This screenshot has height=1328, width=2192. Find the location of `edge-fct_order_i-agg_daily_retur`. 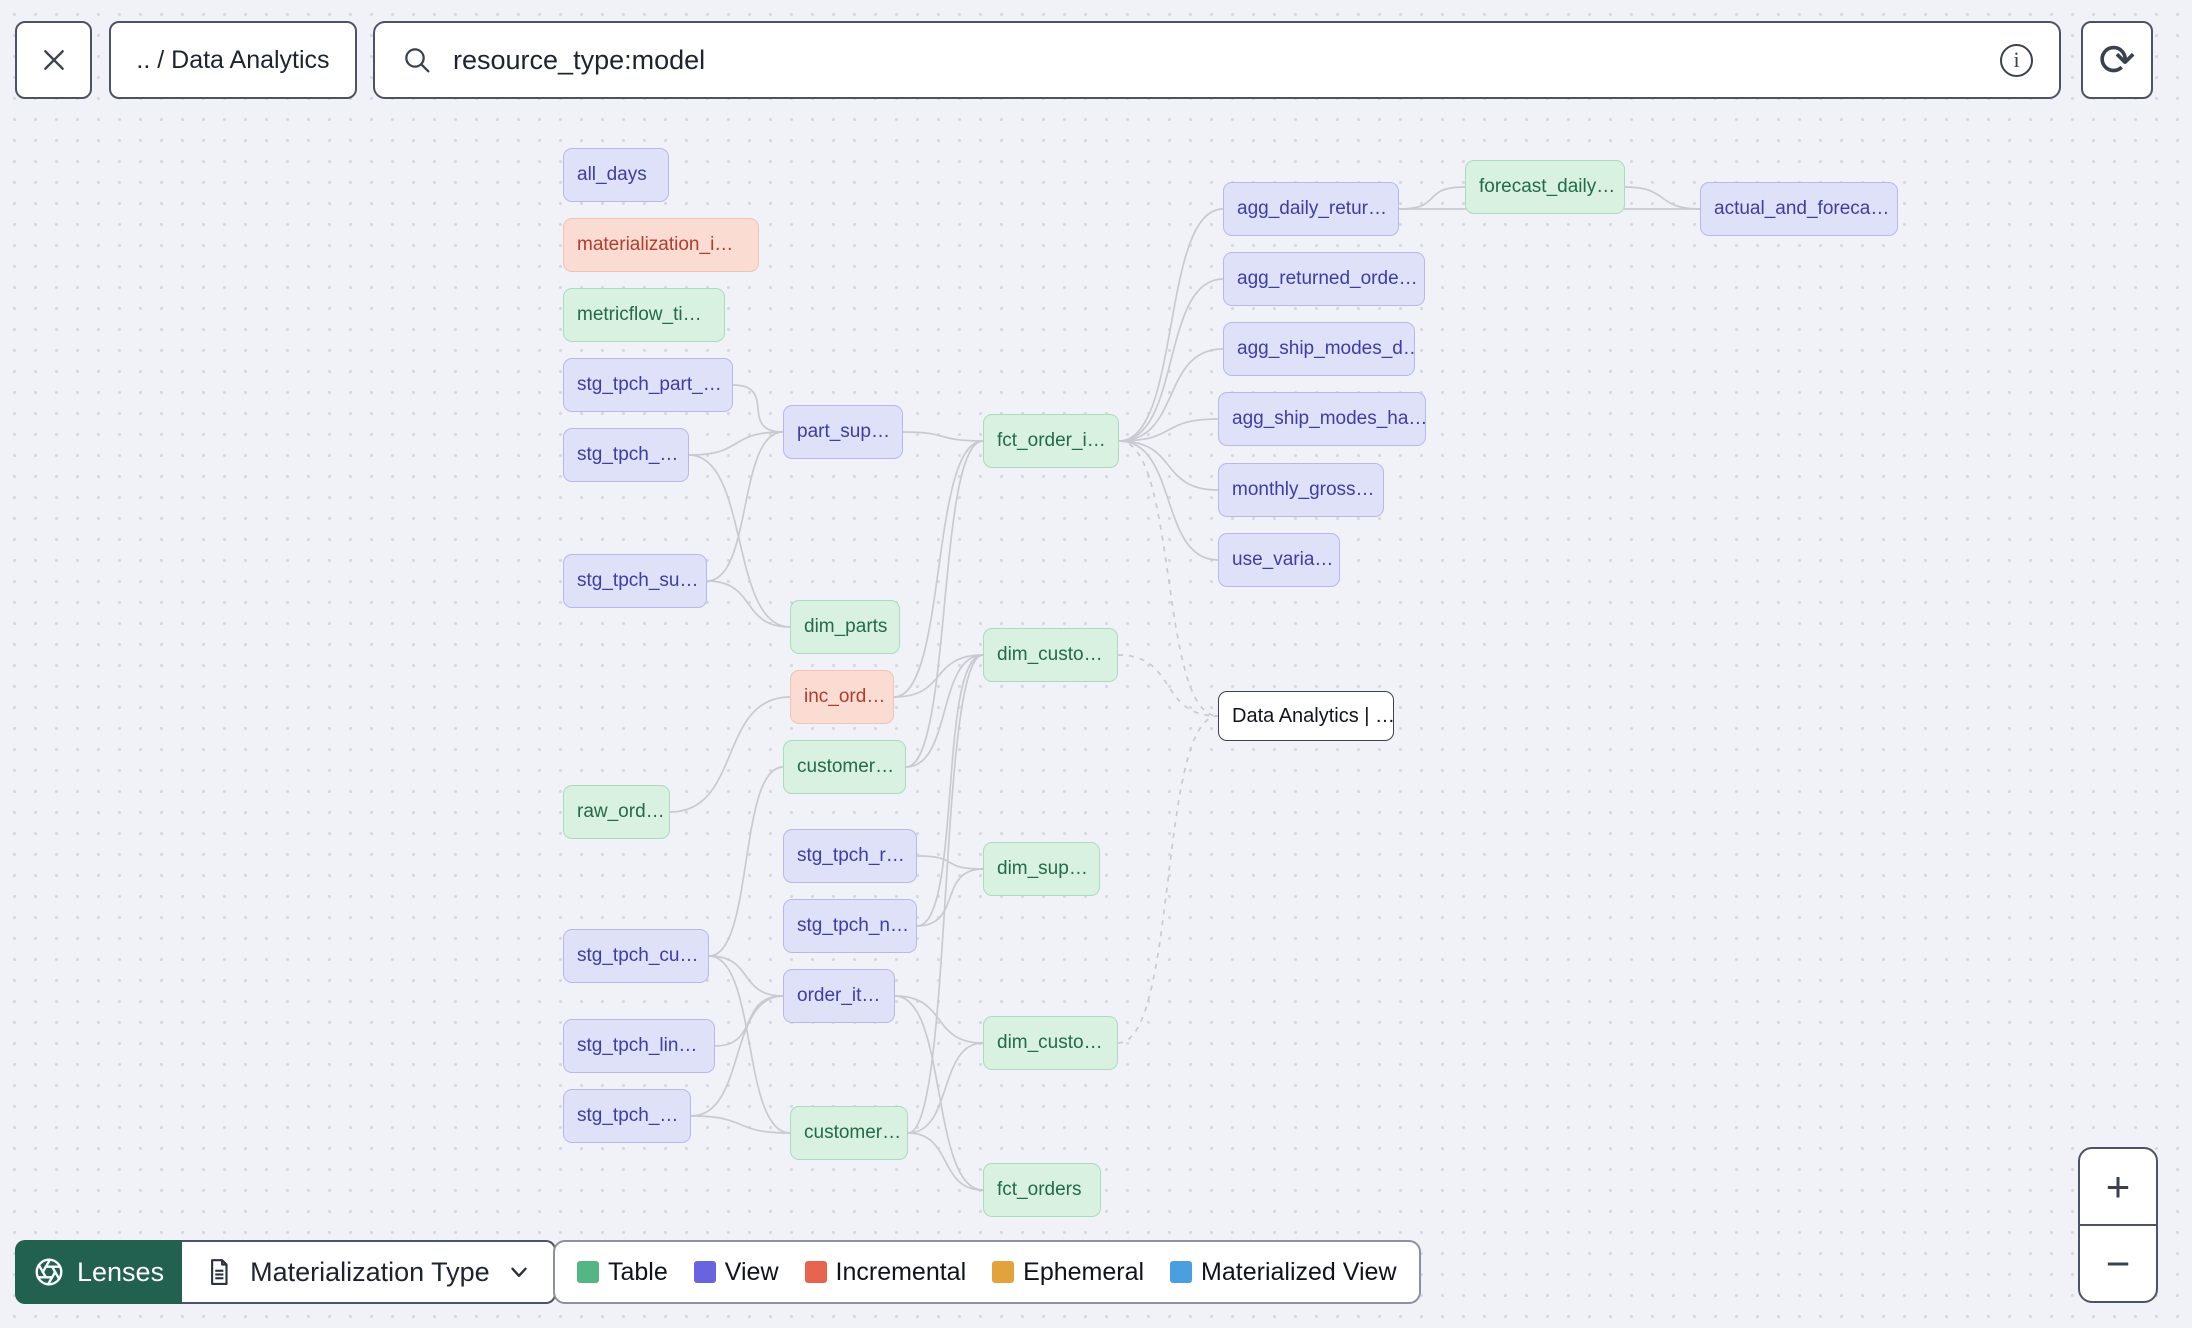

edge-fct_order_i-agg_daily_retur is located at coordinates (1171, 325).